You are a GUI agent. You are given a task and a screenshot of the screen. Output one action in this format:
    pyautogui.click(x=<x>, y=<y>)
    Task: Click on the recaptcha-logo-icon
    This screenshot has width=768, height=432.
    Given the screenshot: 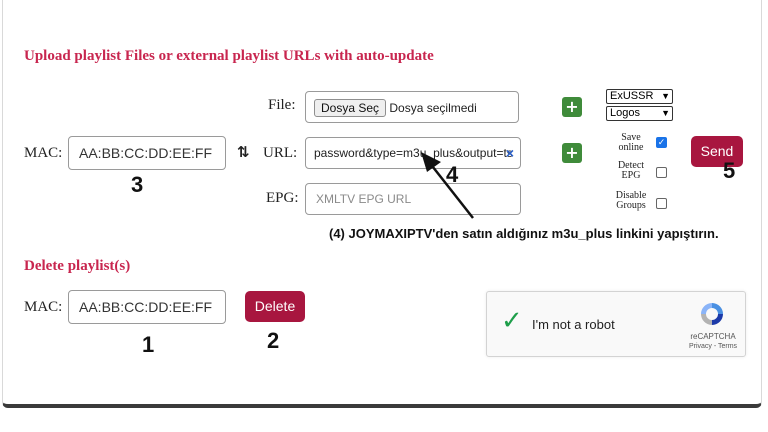 What is the action you would take?
    pyautogui.click(x=712, y=314)
    